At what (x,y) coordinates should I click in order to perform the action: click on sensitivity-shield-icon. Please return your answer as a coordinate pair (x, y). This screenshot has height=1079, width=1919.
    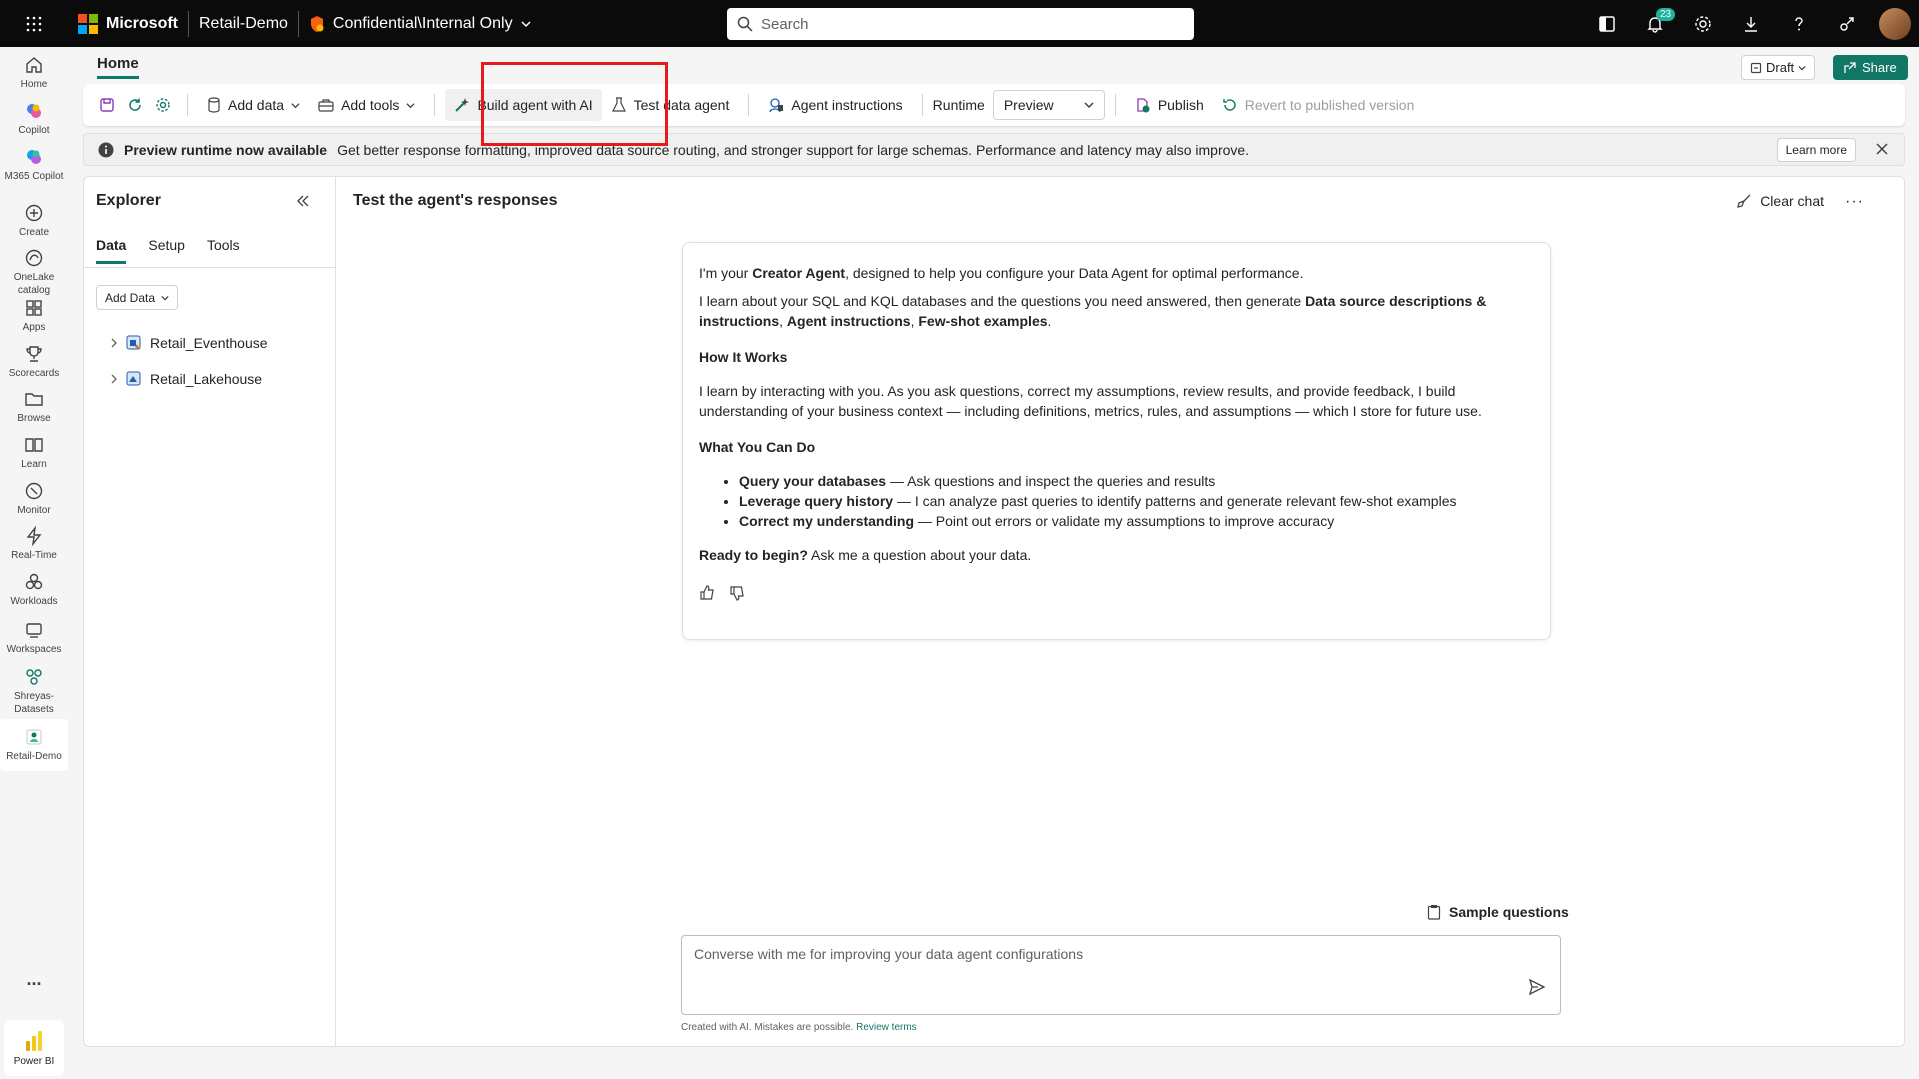
    Looking at the image, I should click on (317, 23).